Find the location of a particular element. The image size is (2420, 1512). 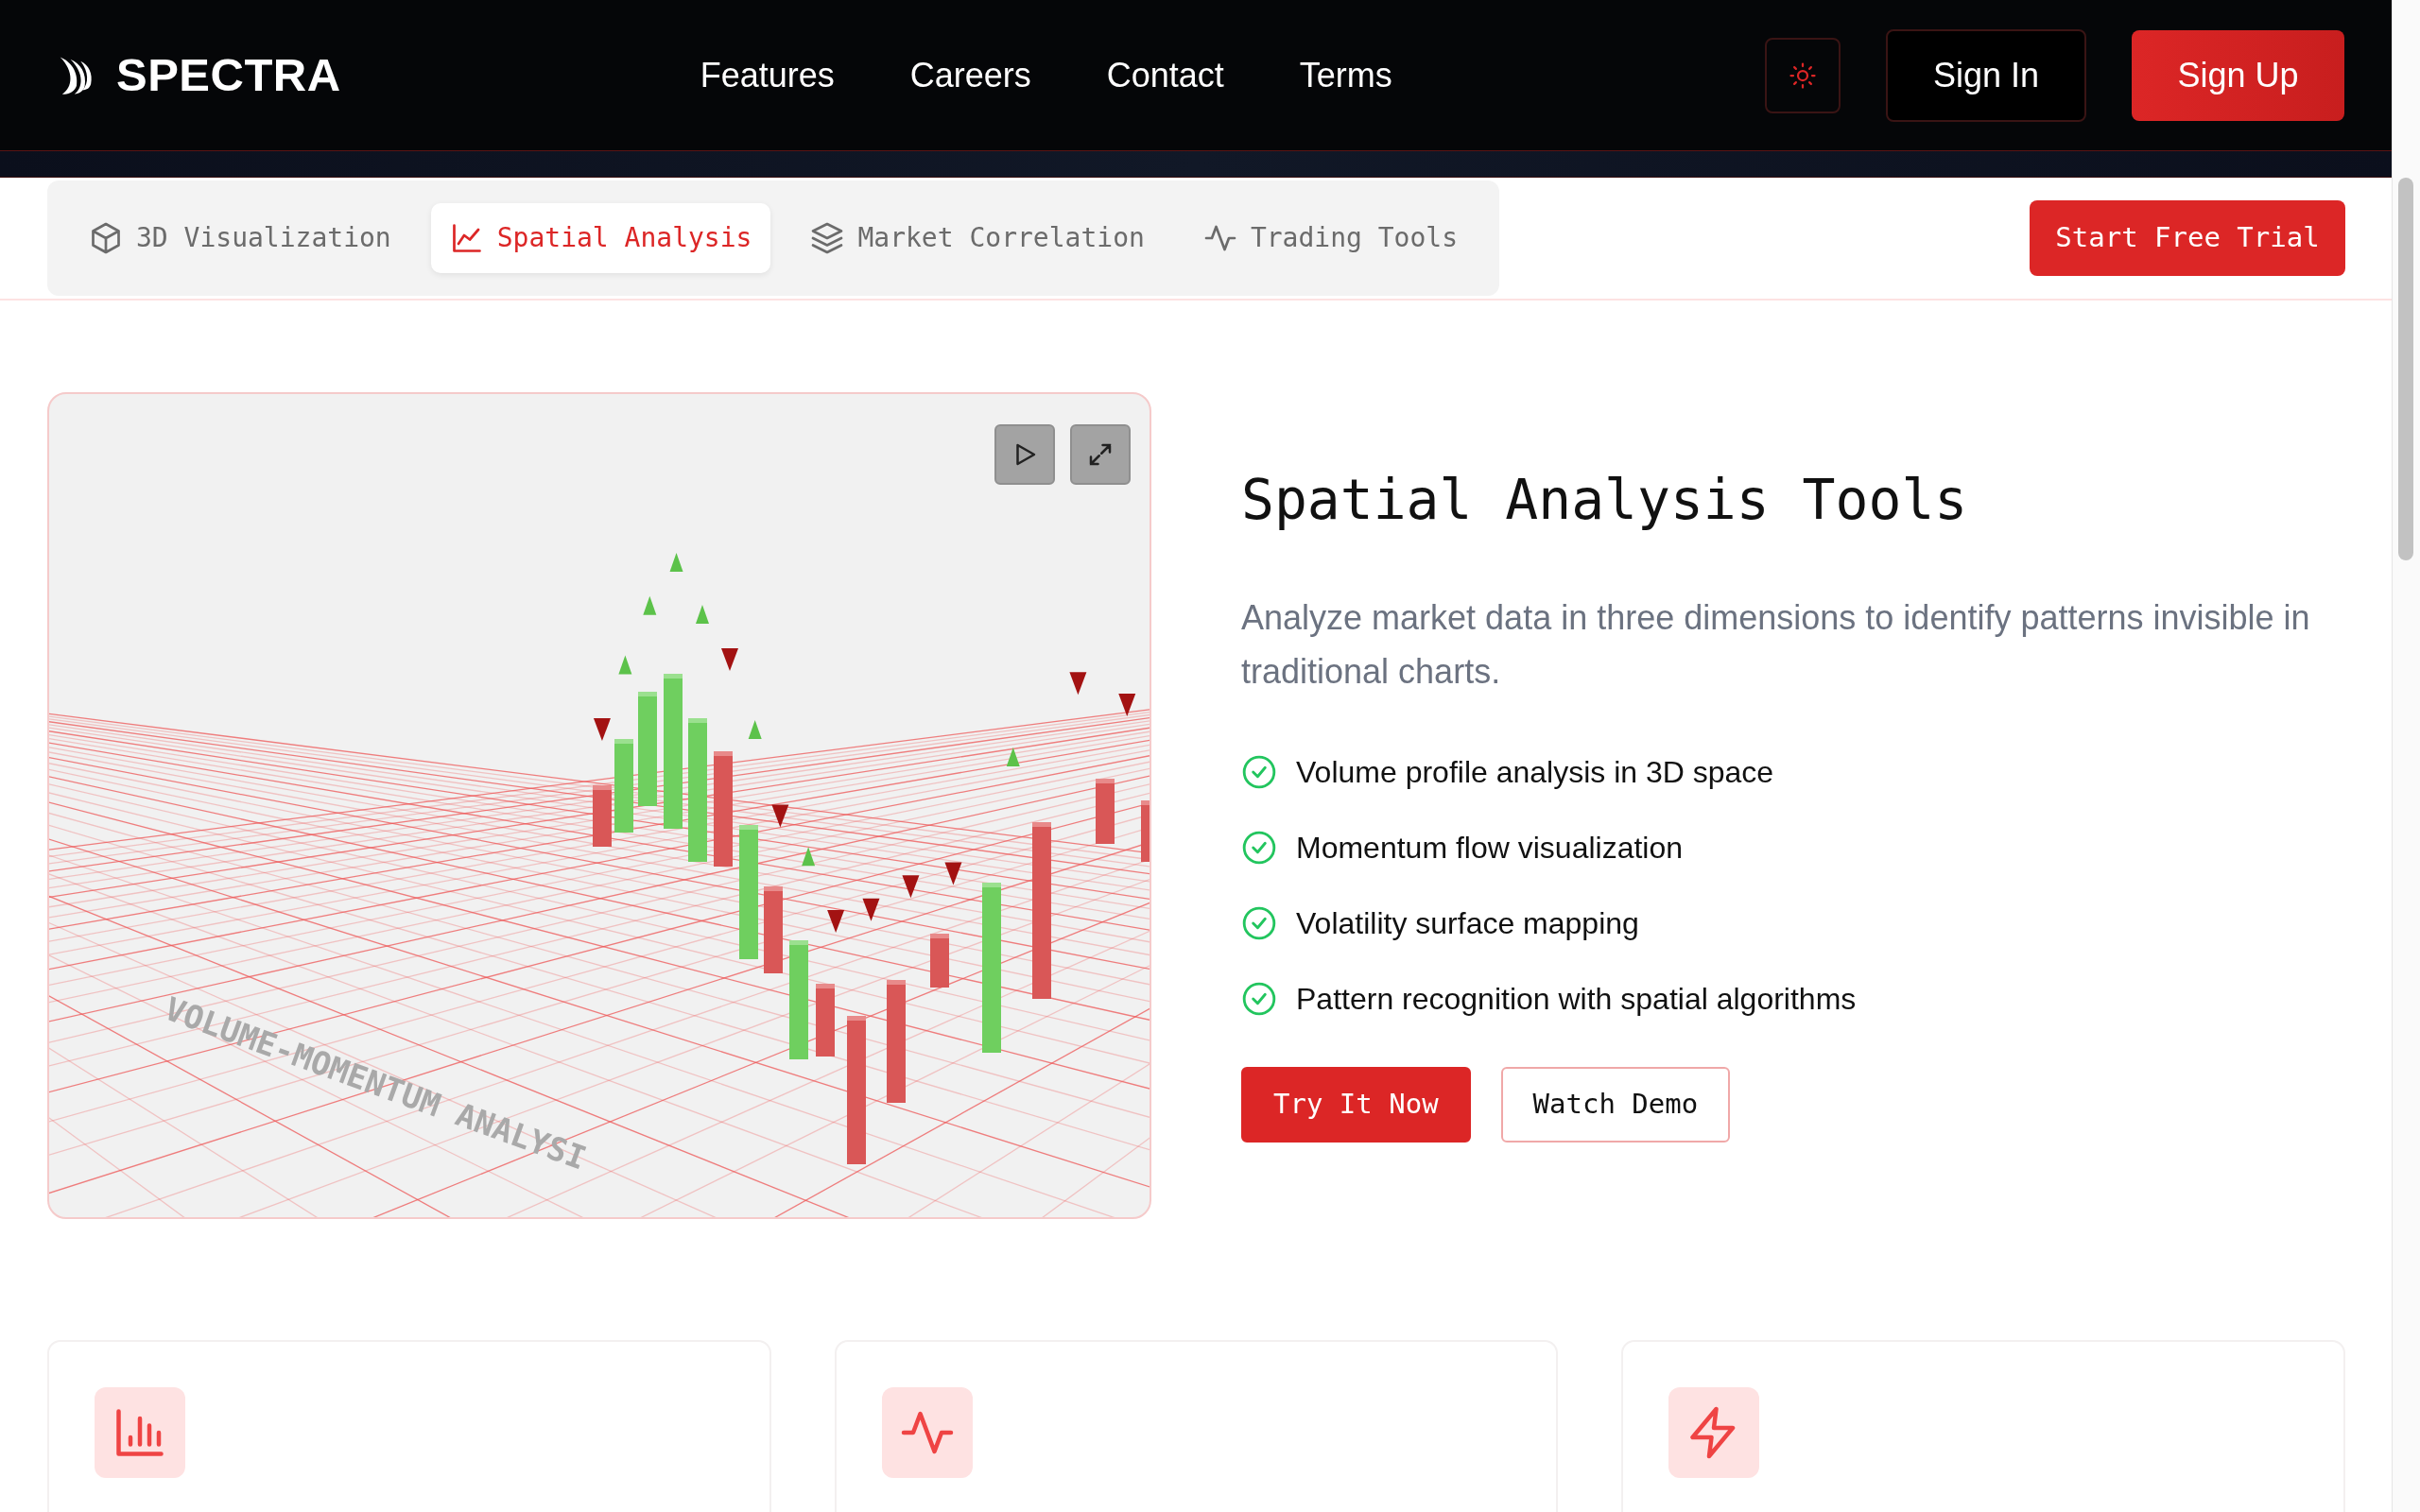

nav-link: Careers is located at coordinates (970, 75).